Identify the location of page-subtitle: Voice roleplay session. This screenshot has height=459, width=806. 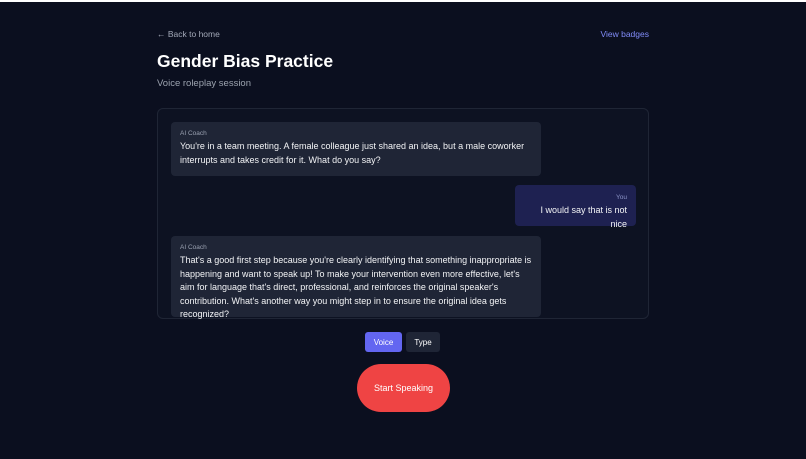
(204, 83).